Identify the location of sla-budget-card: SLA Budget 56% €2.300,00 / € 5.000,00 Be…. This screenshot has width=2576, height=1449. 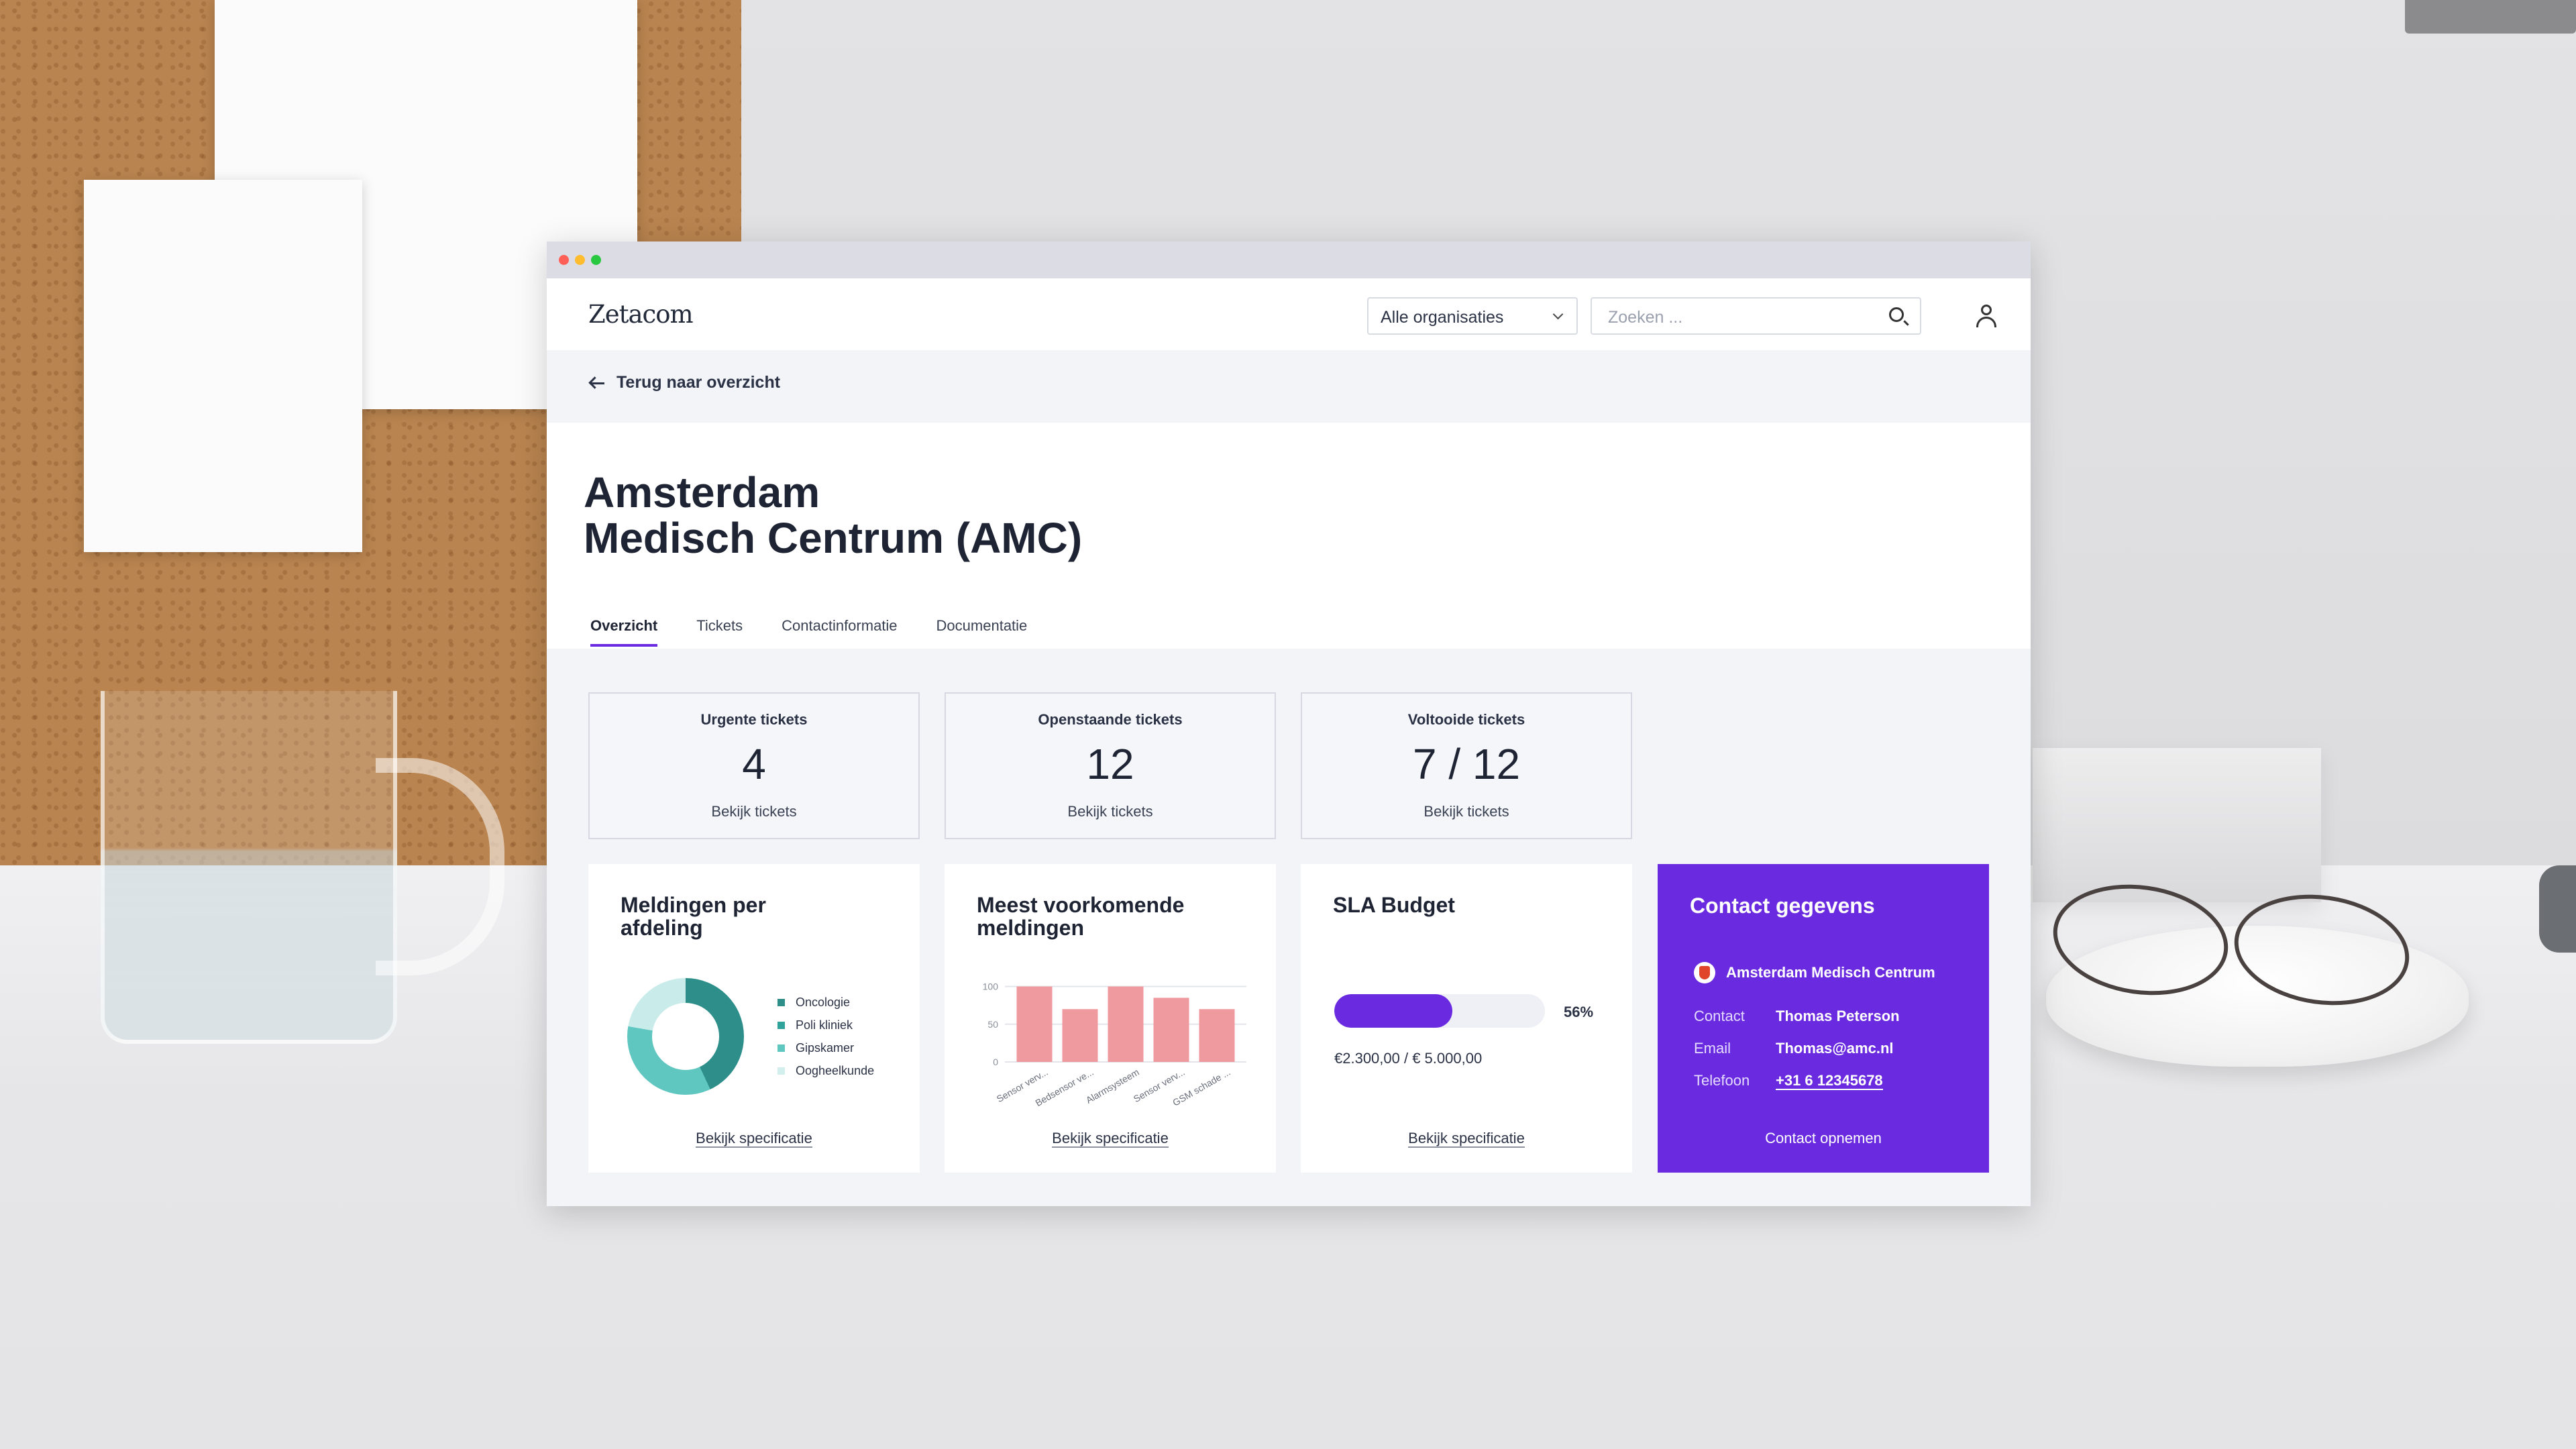
(1466, 1018).